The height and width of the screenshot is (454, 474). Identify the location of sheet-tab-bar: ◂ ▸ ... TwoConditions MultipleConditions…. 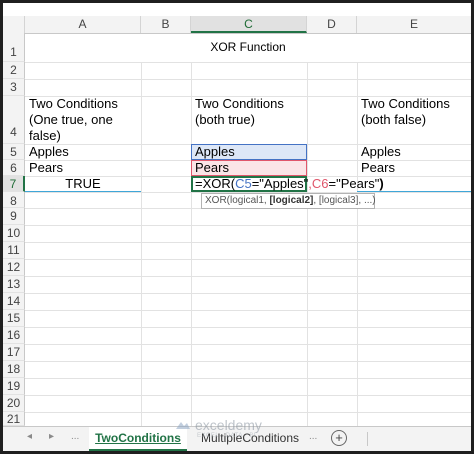
(237, 438).